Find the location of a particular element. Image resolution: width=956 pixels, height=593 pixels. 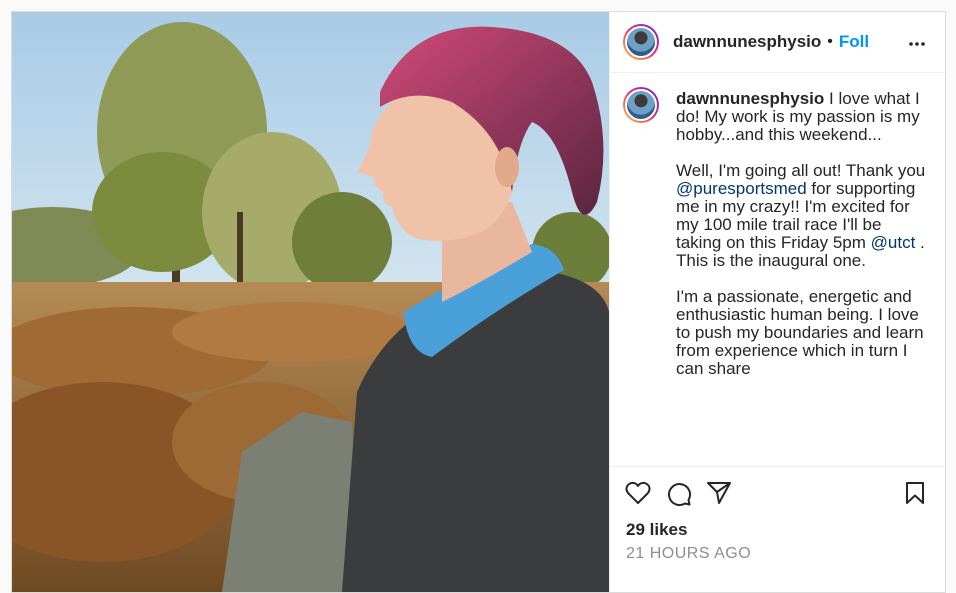

caption-username: dawnnunesphysio is located at coordinates (750, 98).